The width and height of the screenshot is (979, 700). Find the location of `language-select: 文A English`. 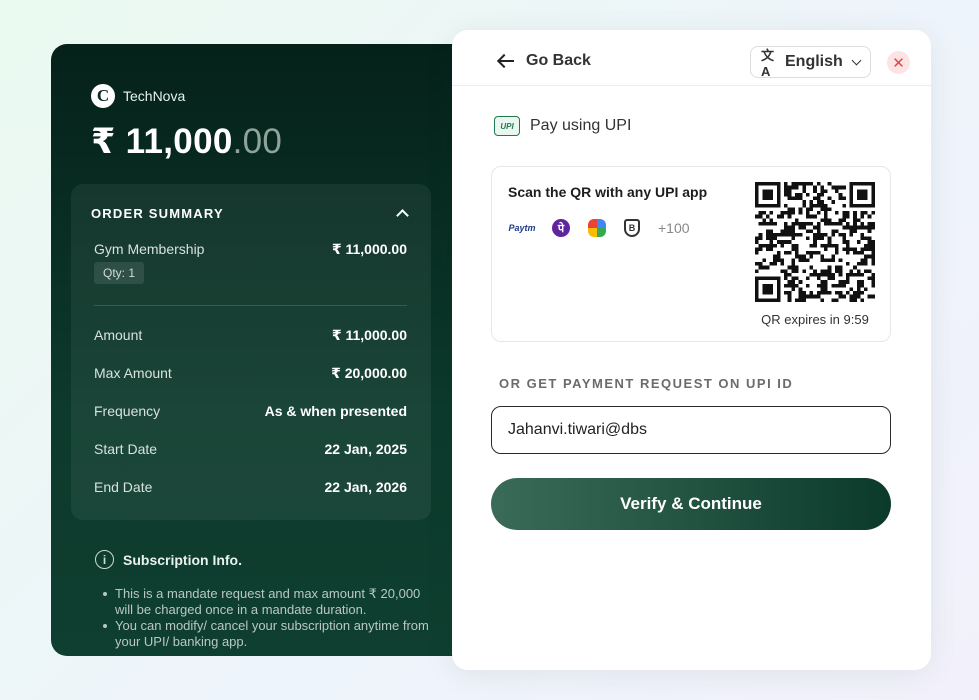

language-select: 文A English is located at coordinates (810, 62).